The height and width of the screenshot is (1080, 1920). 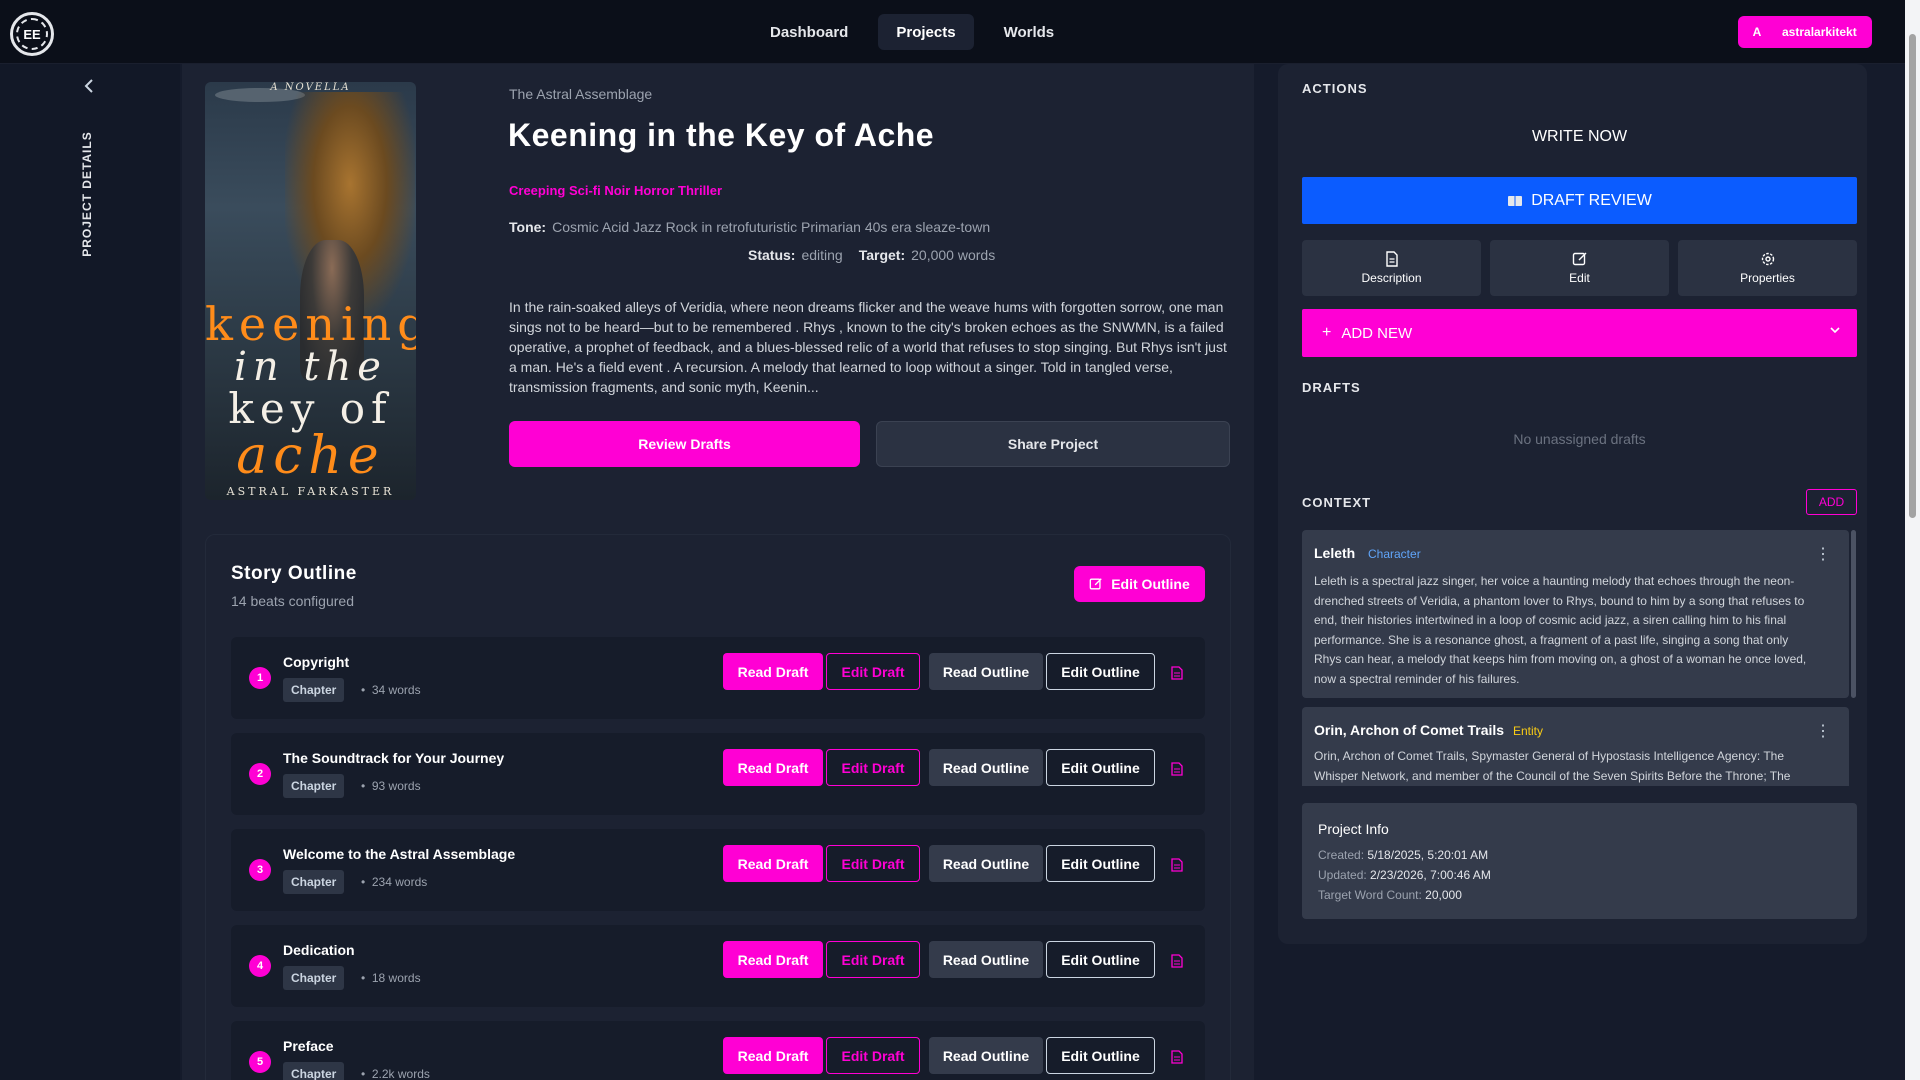 What do you see at coordinates (319, 950) in the screenshot?
I see `beat-title: Dedication` at bounding box center [319, 950].